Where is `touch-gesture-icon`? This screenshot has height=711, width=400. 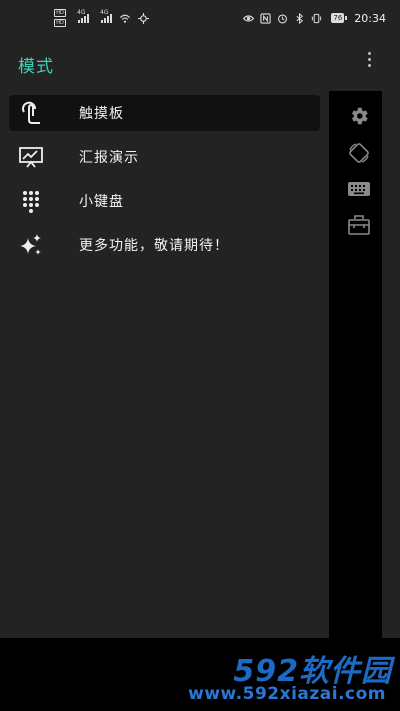 touch-gesture-icon is located at coordinates (31, 113).